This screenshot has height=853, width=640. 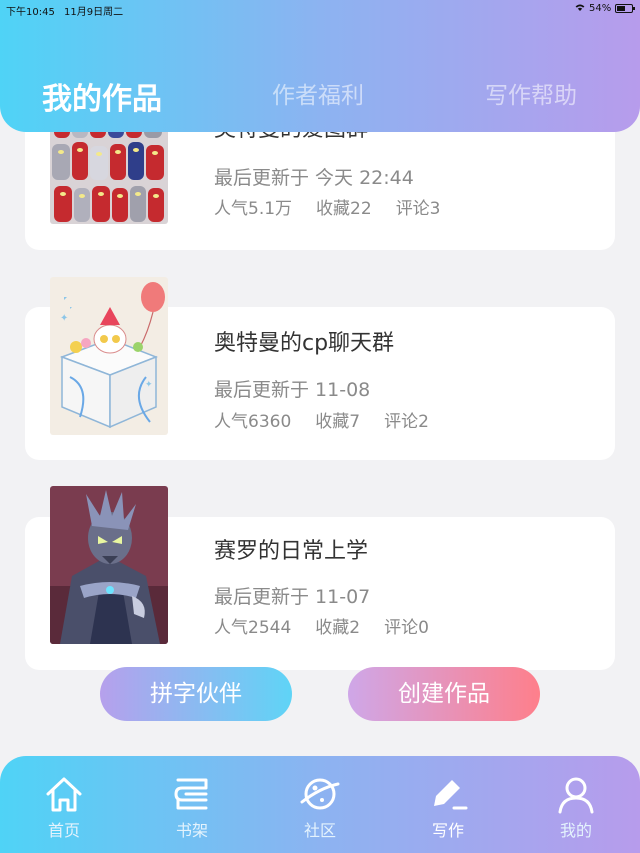 What do you see at coordinates (320, 794) in the screenshot?
I see `planet-icon` at bounding box center [320, 794].